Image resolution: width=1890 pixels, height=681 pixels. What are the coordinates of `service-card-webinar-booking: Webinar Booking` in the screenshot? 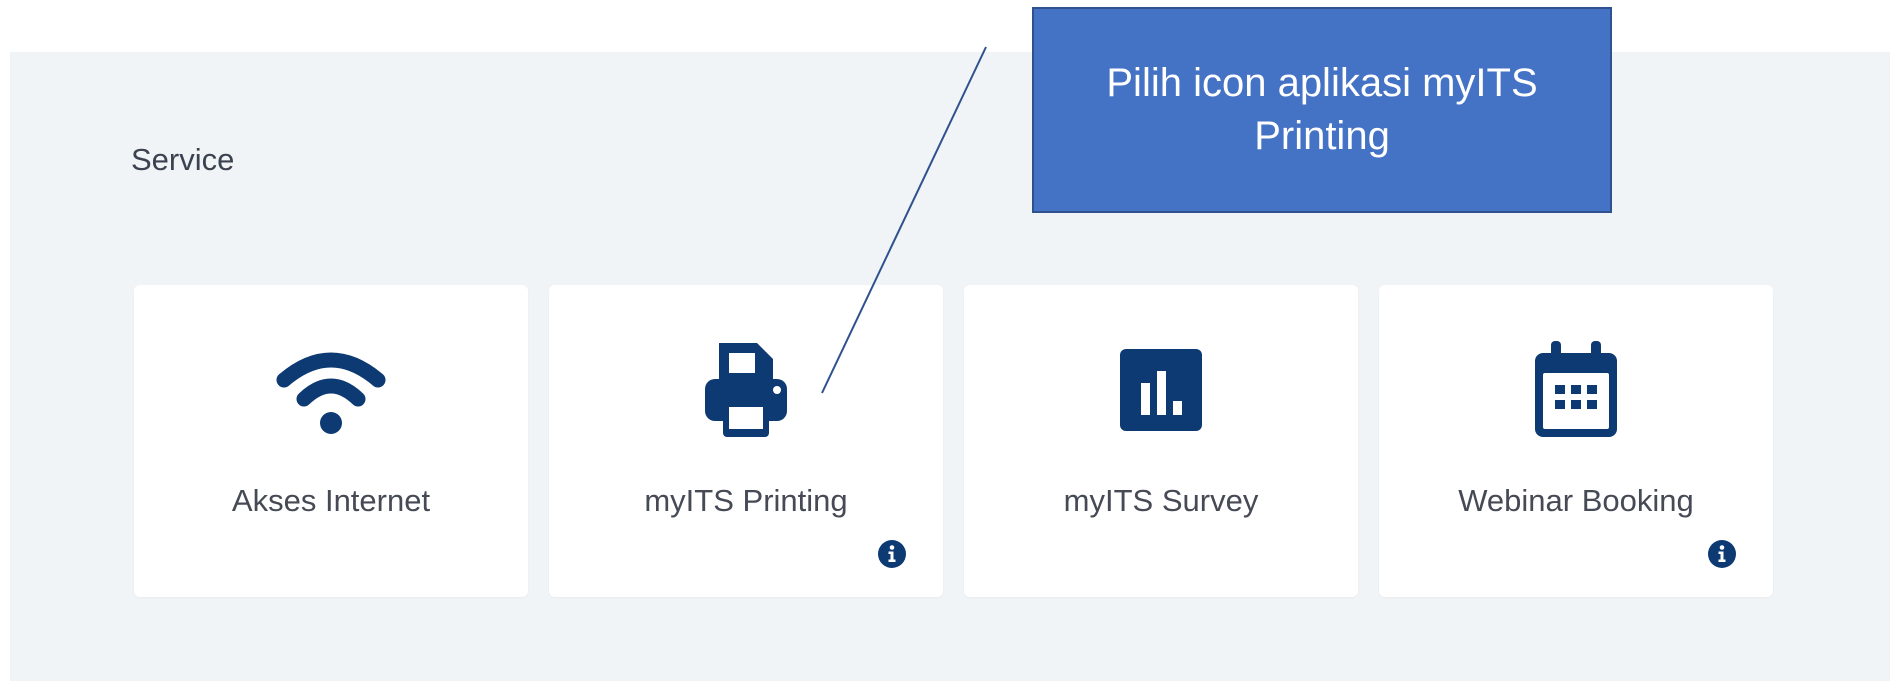 It's located at (1576, 441).